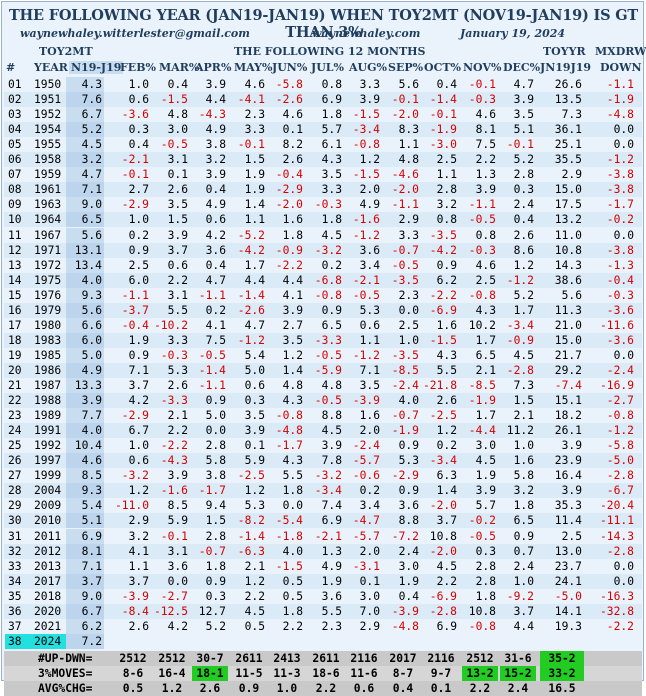 This screenshot has height=696, width=646. I want to click on table-cell: 1967, so click(48, 235).